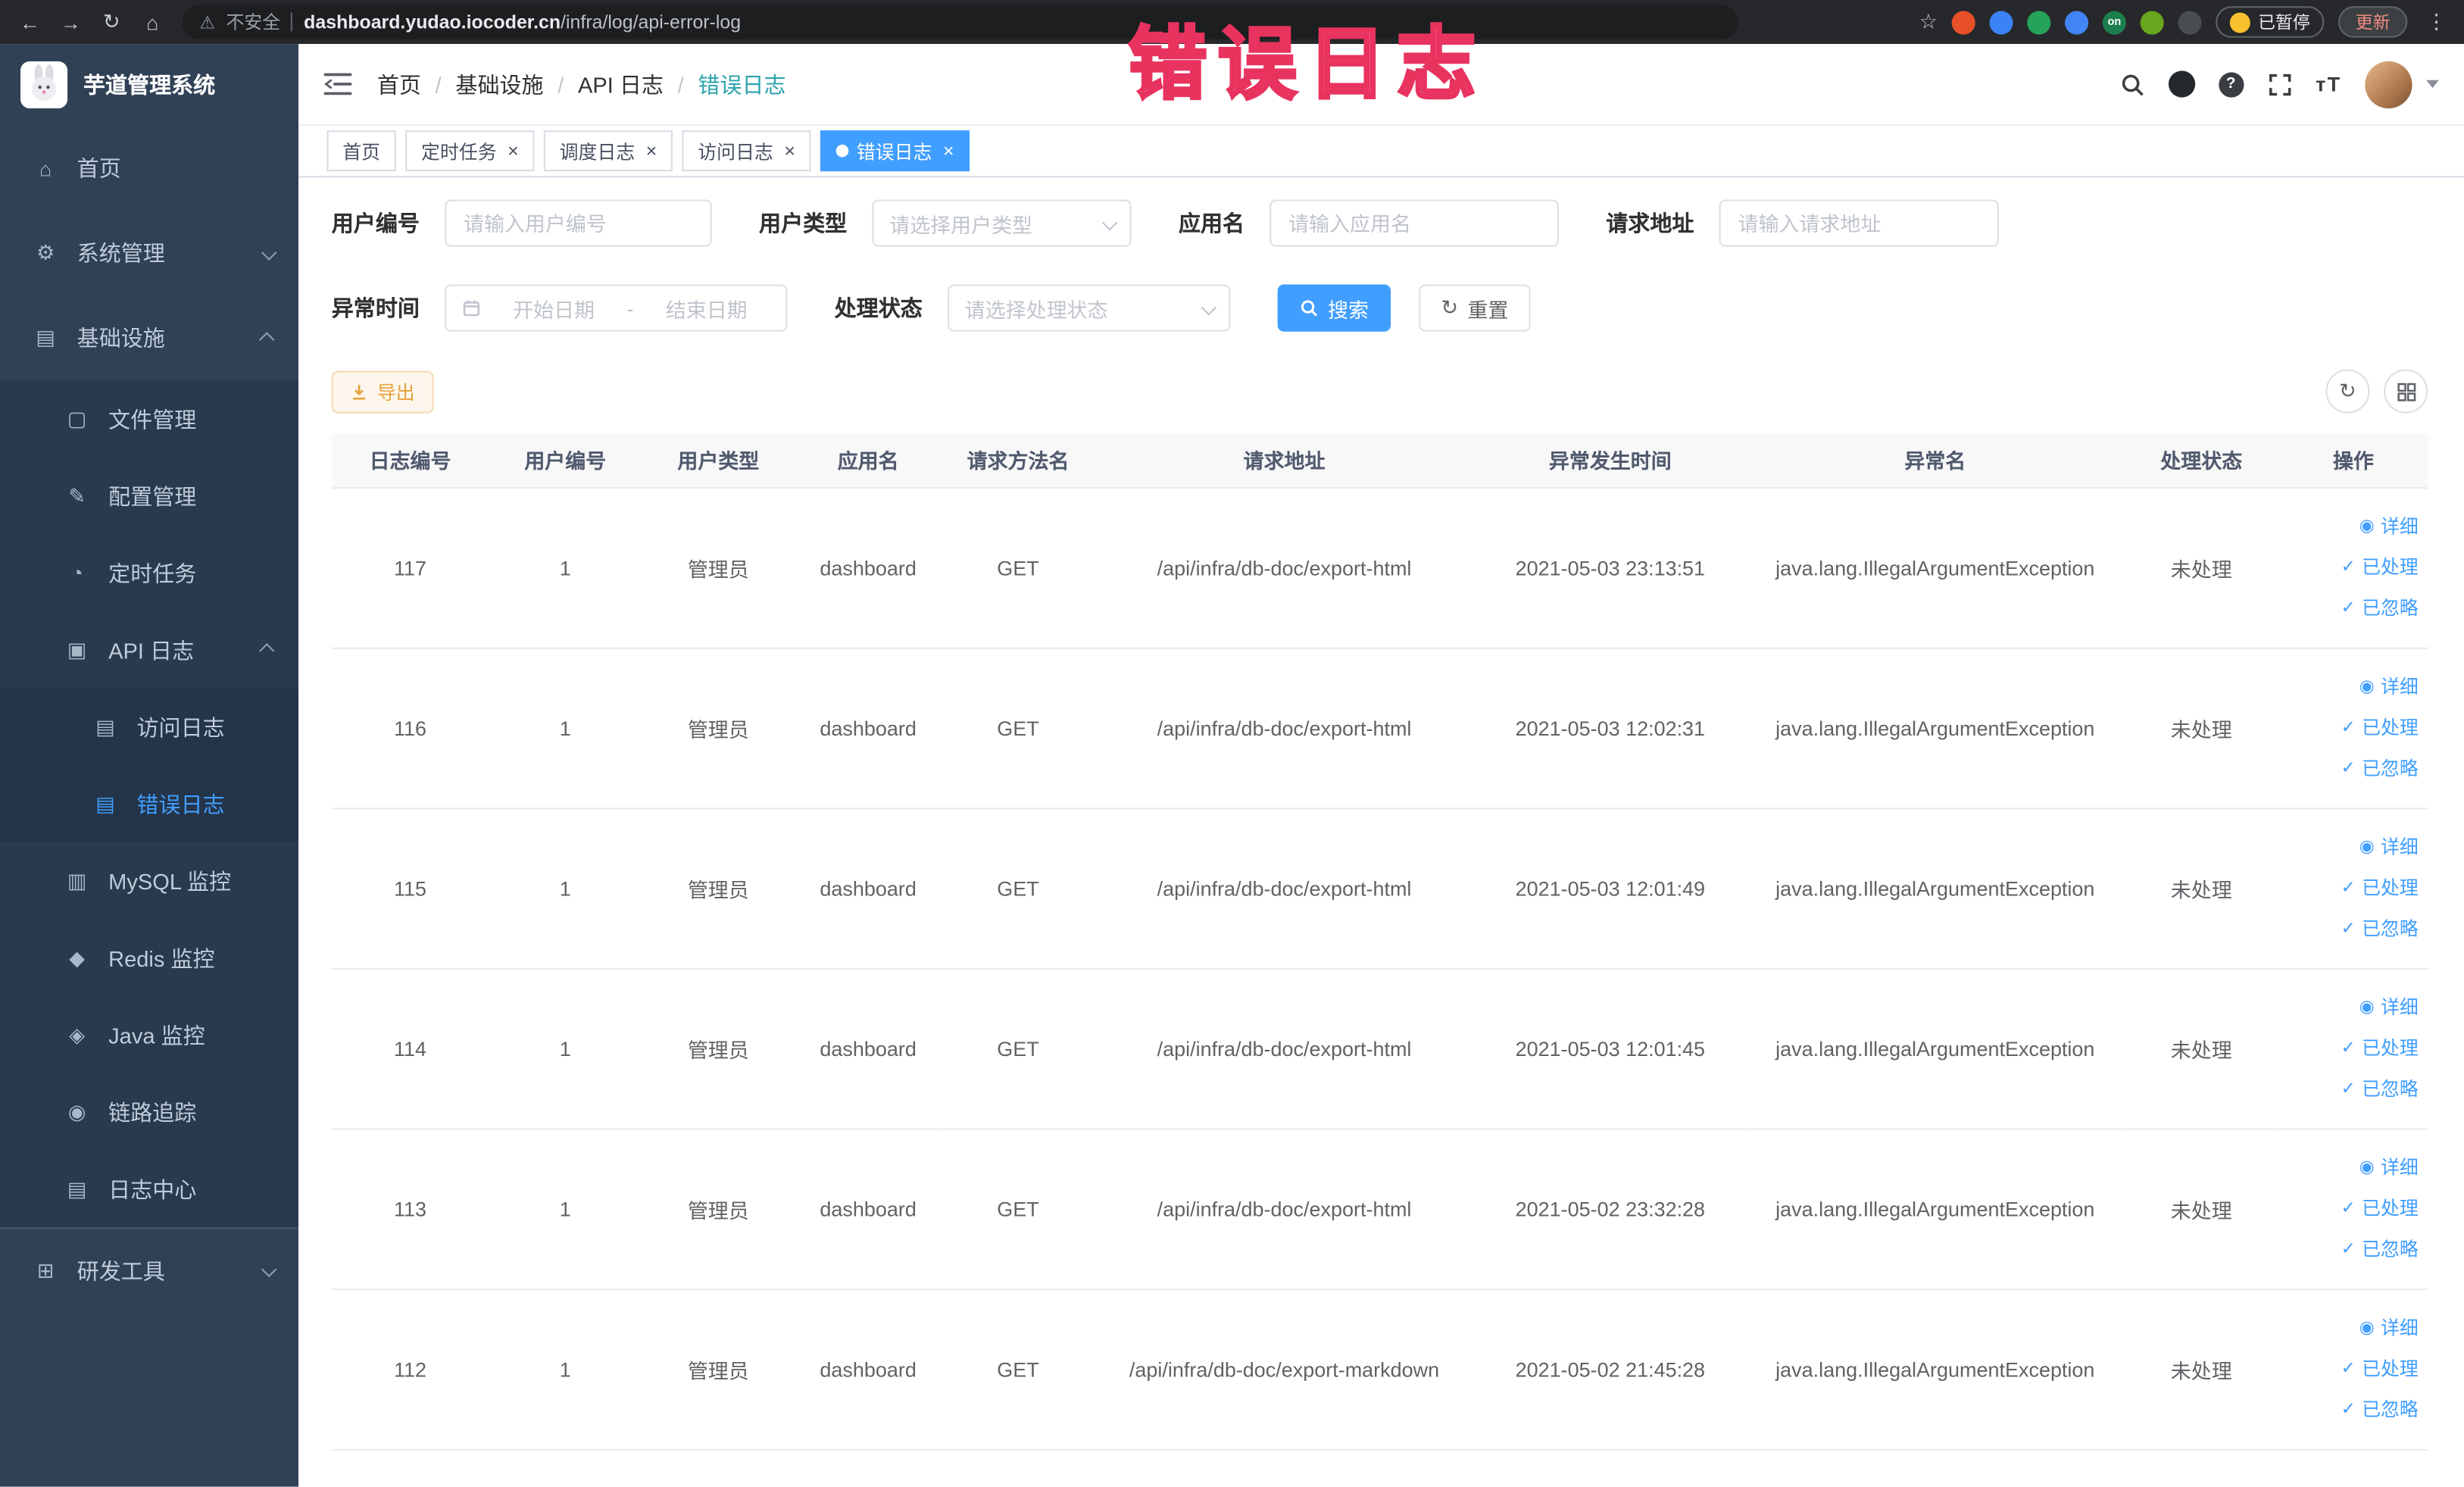  I want to click on exception-time-label: 异常时间, so click(375, 308).